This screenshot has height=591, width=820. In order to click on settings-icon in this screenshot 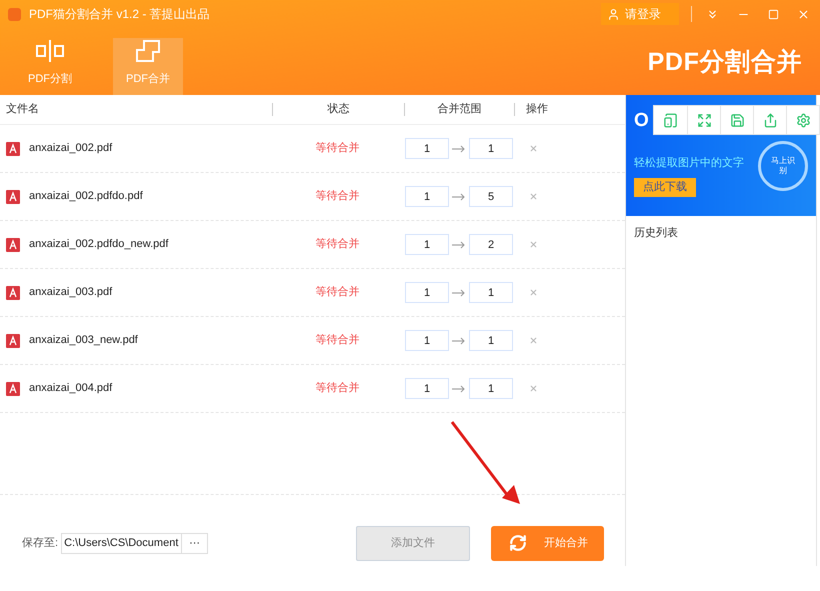, I will do `click(803, 120)`.